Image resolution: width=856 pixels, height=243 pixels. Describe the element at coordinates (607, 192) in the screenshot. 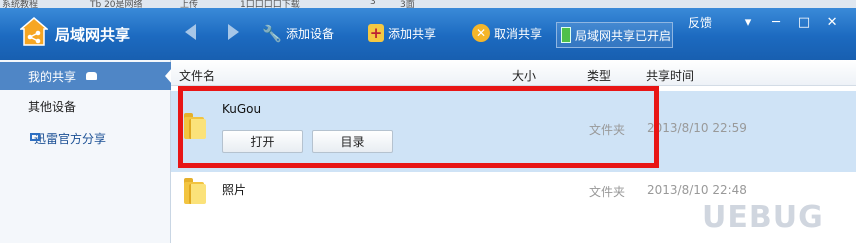

I see `file-type: 文件夹` at that location.